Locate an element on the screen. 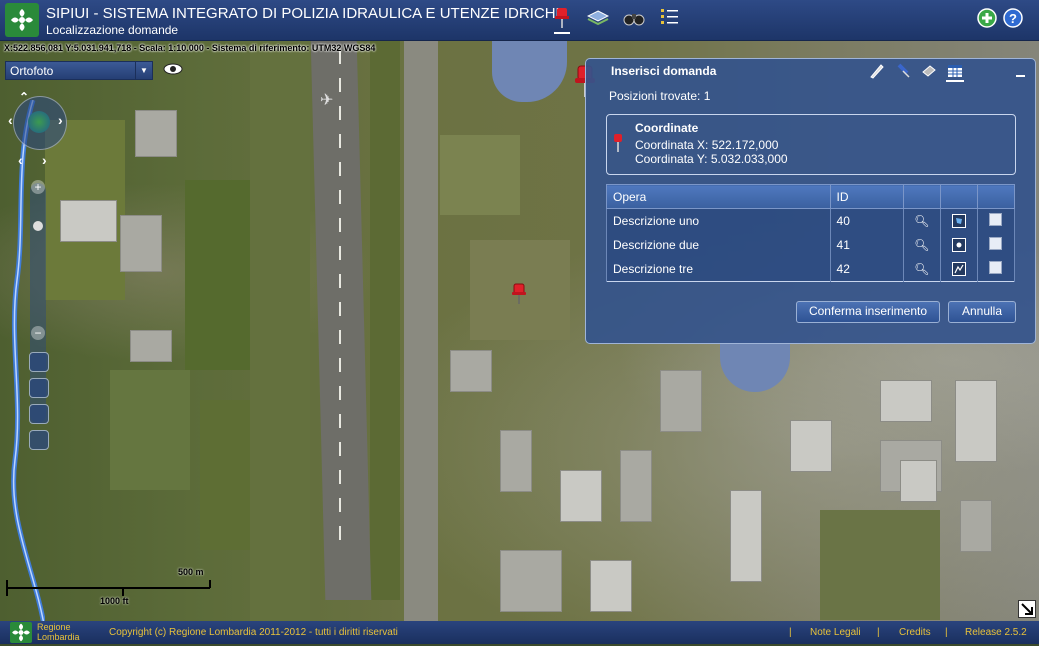 This screenshot has width=1039, height=646. zoom-slider-handle is located at coordinates (38, 226).